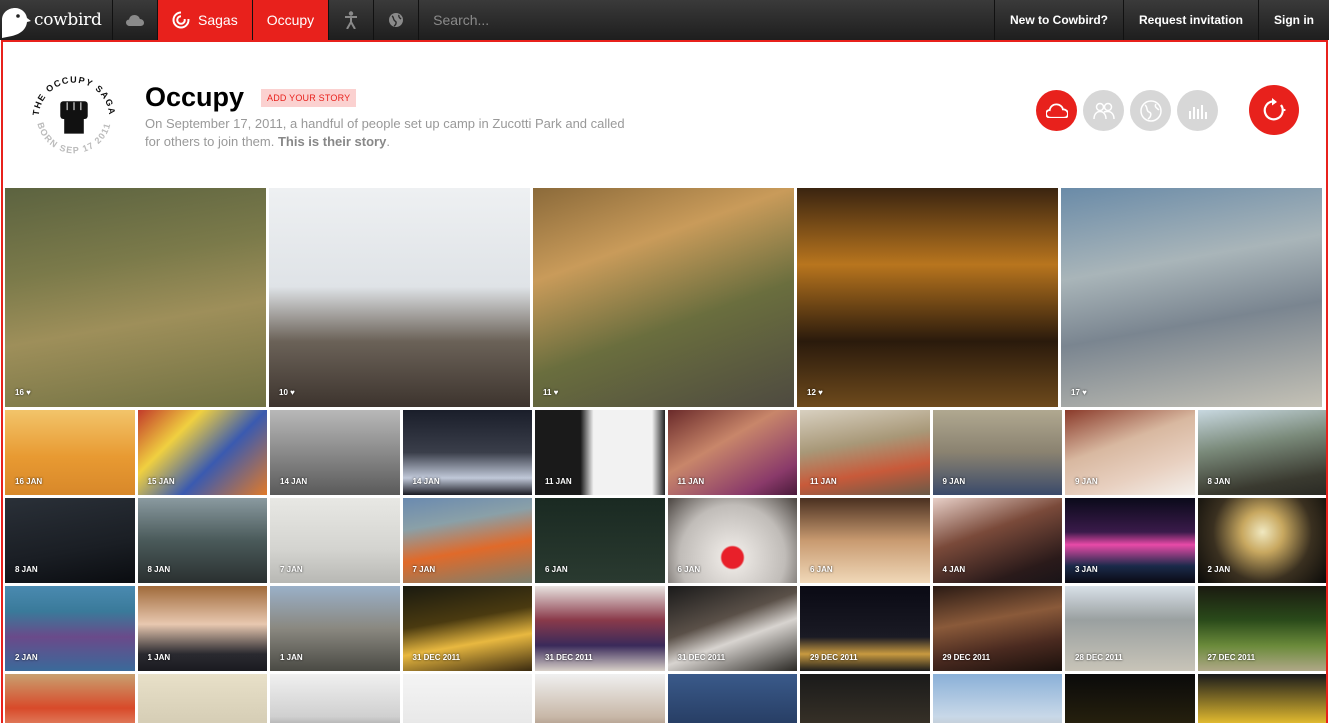 The width and height of the screenshot is (1329, 724). What do you see at coordinates (663, 297) in the screenshot?
I see `featured-story-tile: 11 ♥` at bounding box center [663, 297].